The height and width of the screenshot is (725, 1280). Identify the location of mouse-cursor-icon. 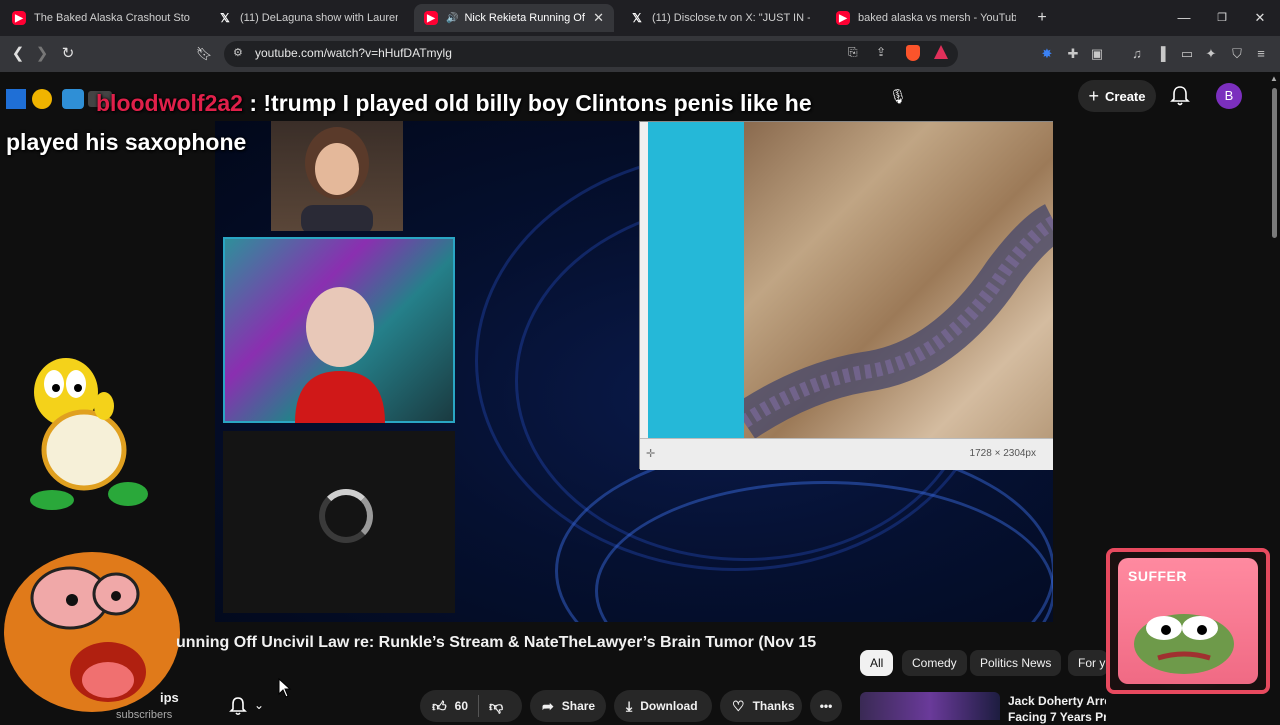
(285, 688).